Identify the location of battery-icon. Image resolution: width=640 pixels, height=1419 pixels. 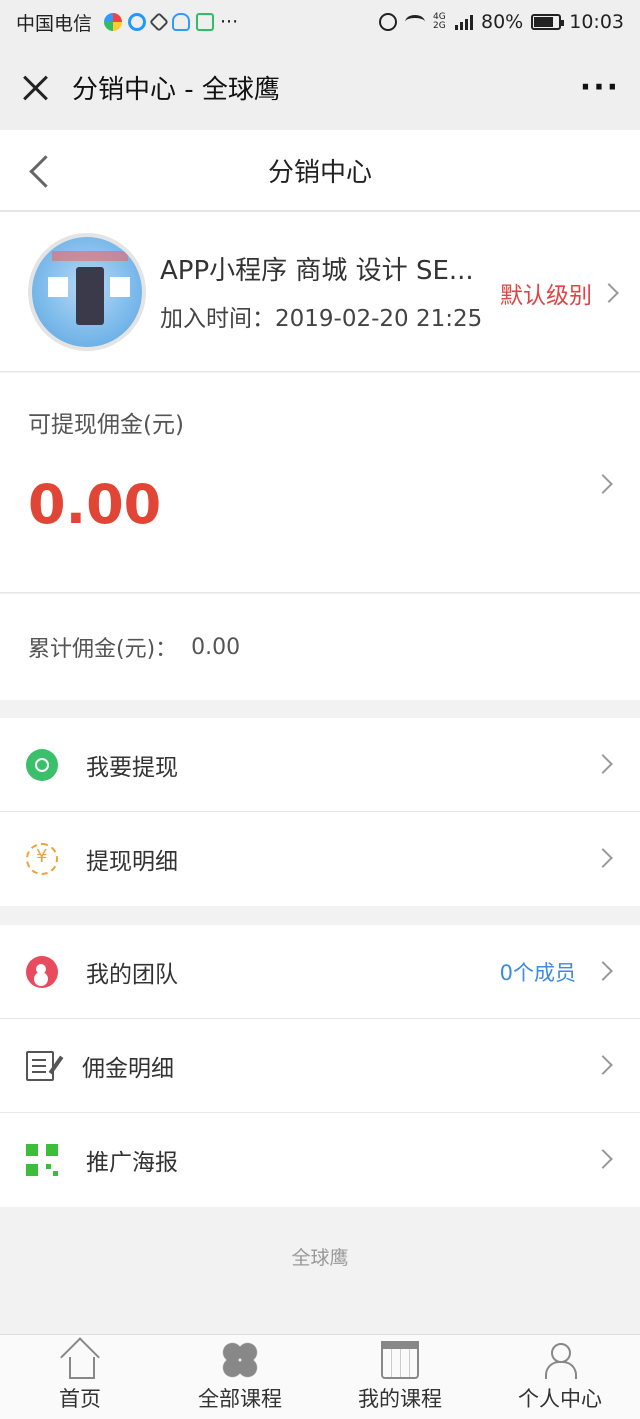
(548, 22).